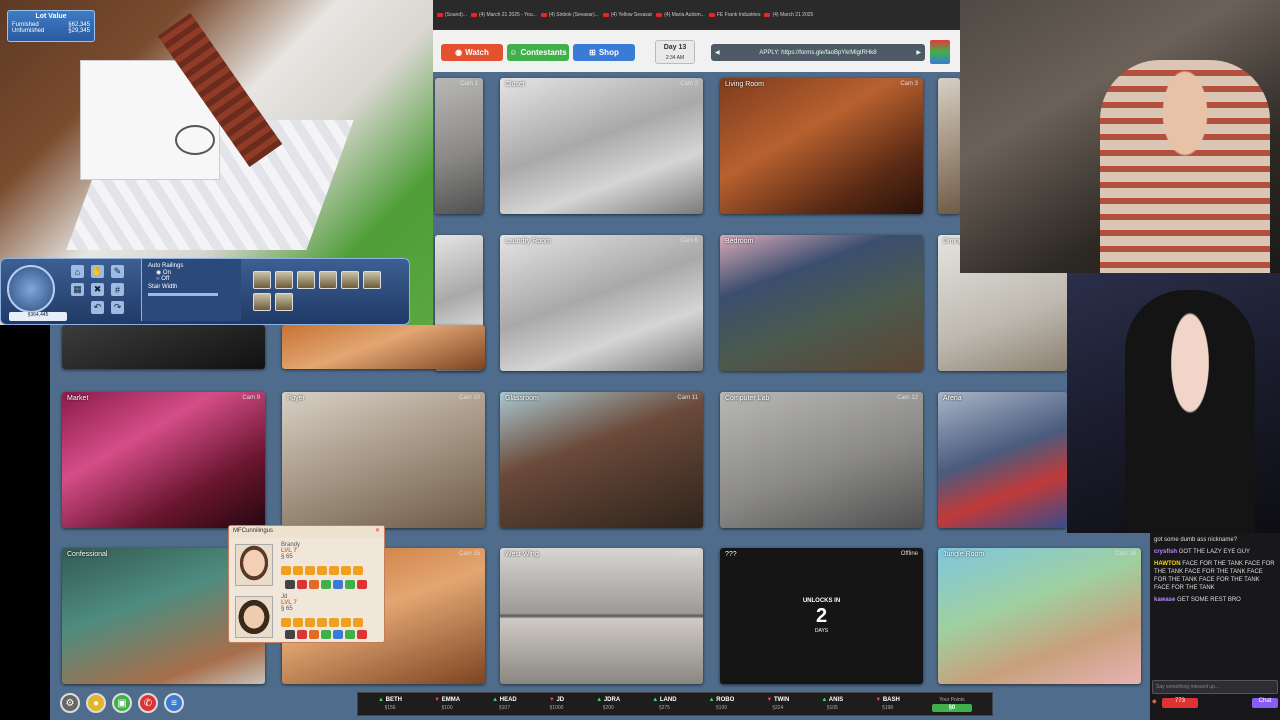  What do you see at coordinates (664, 704) in the screenshot?
I see `contestant-stat: ▲ LAND §275` at bounding box center [664, 704].